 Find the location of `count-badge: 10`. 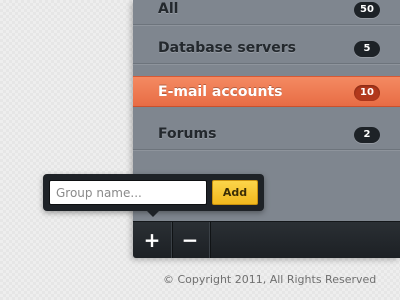

count-badge: 10 is located at coordinates (367, 93).